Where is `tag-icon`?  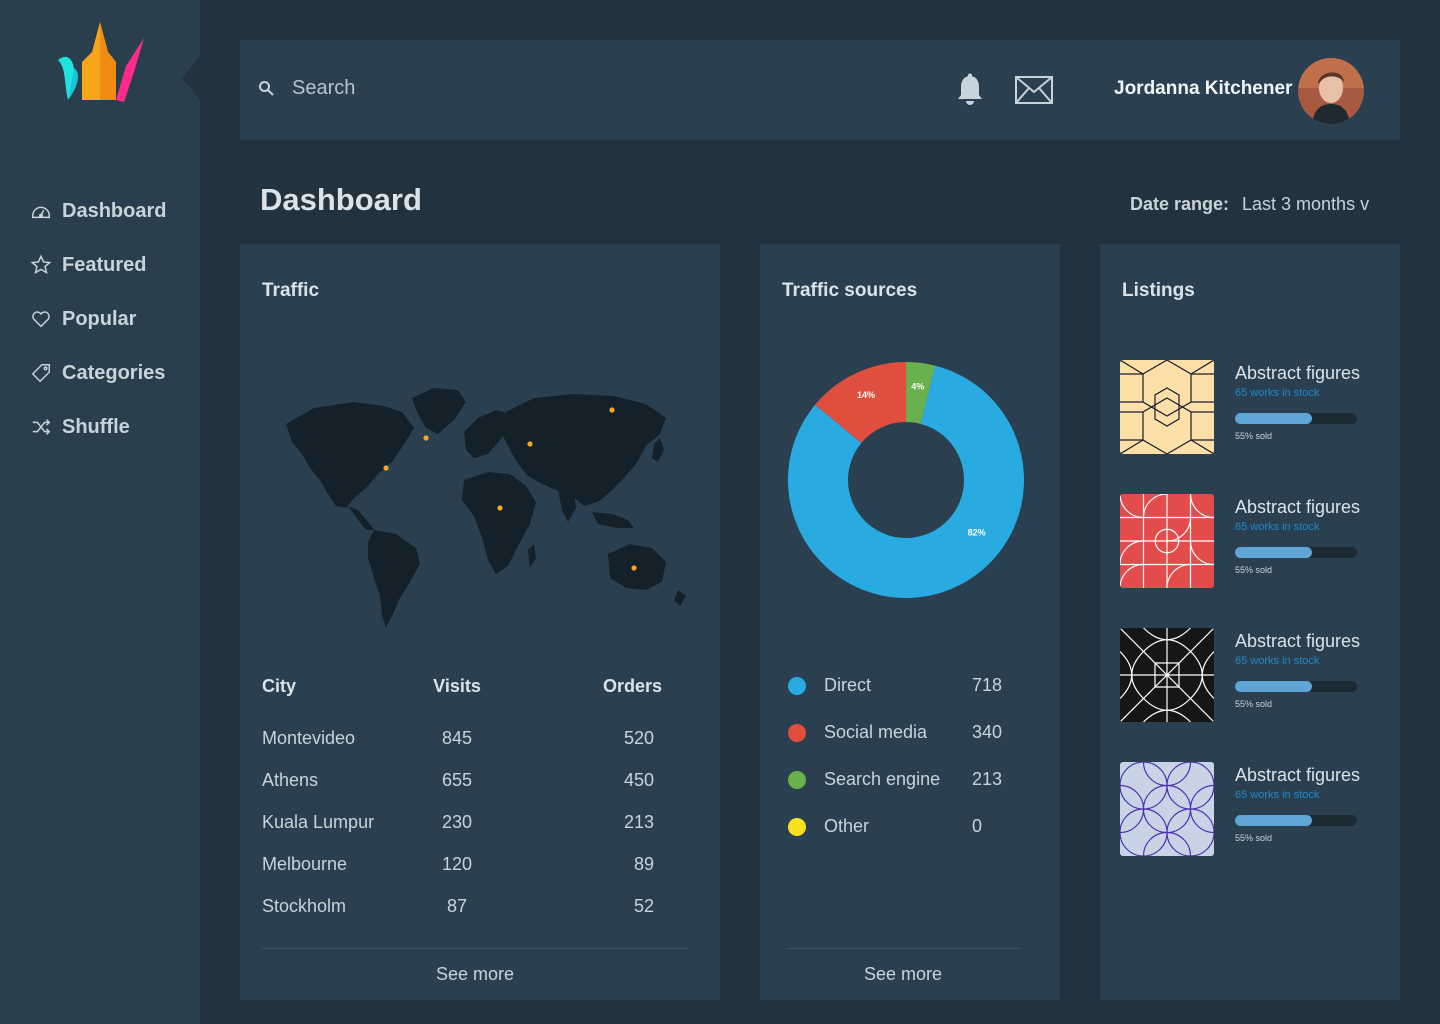 tag-icon is located at coordinates (40, 373).